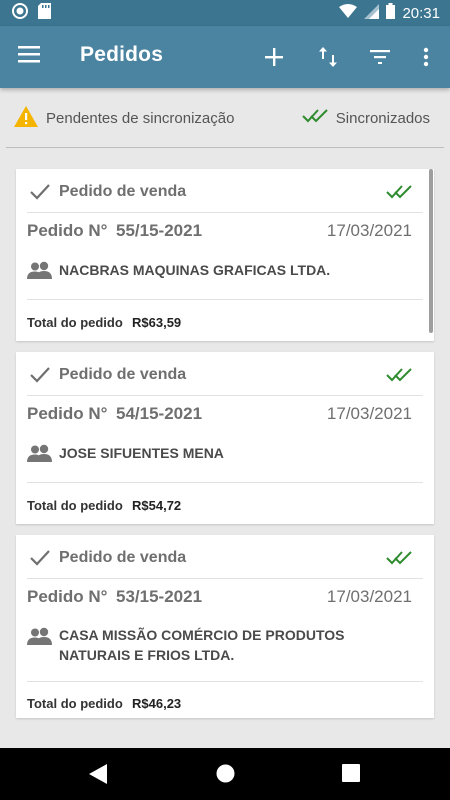 This screenshot has height=800, width=450. Describe the element at coordinates (348, 13) in the screenshot. I see `wifi-icon` at that location.